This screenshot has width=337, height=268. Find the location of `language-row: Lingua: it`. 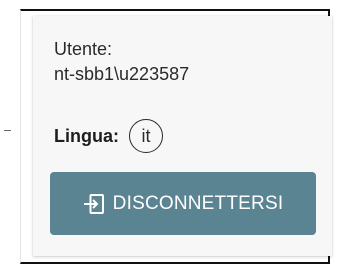

language-row: Lingua: it is located at coordinates (108, 136).